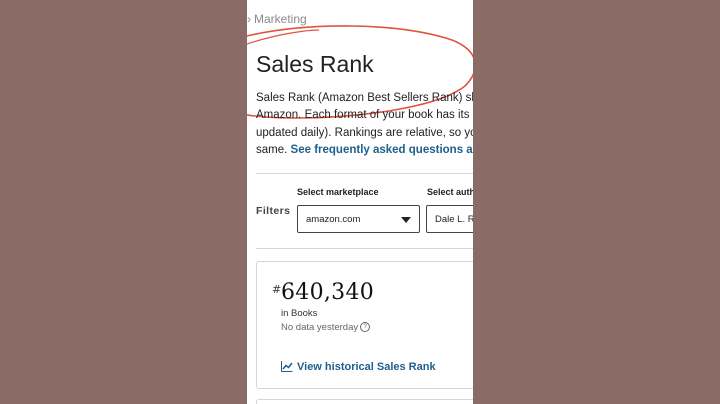  Describe the element at coordinates (382, 150) in the screenshot. I see `faq-link: See frequently asked questions abou` at that location.